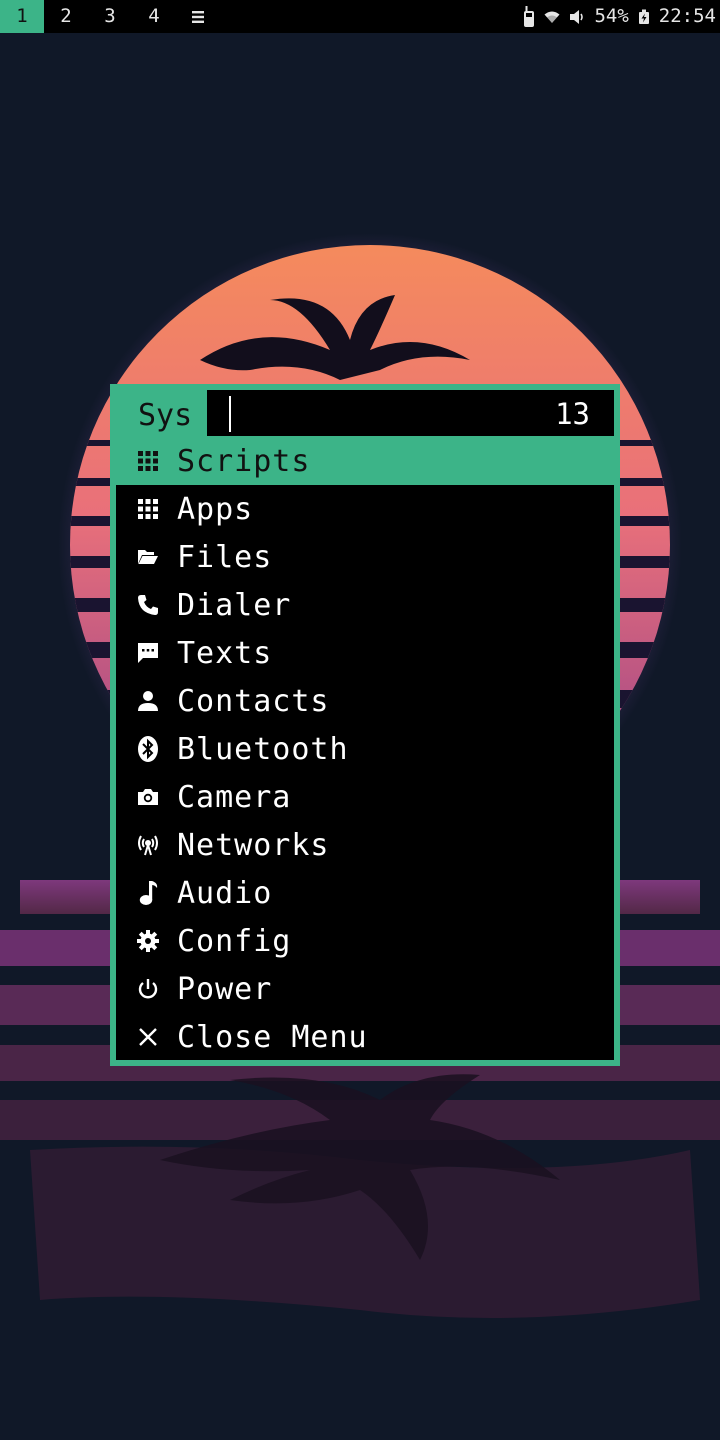 The image size is (720, 1440). What do you see at coordinates (244, 461) in the screenshot?
I see `menu-item-label: Scripts` at bounding box center [244, 461].